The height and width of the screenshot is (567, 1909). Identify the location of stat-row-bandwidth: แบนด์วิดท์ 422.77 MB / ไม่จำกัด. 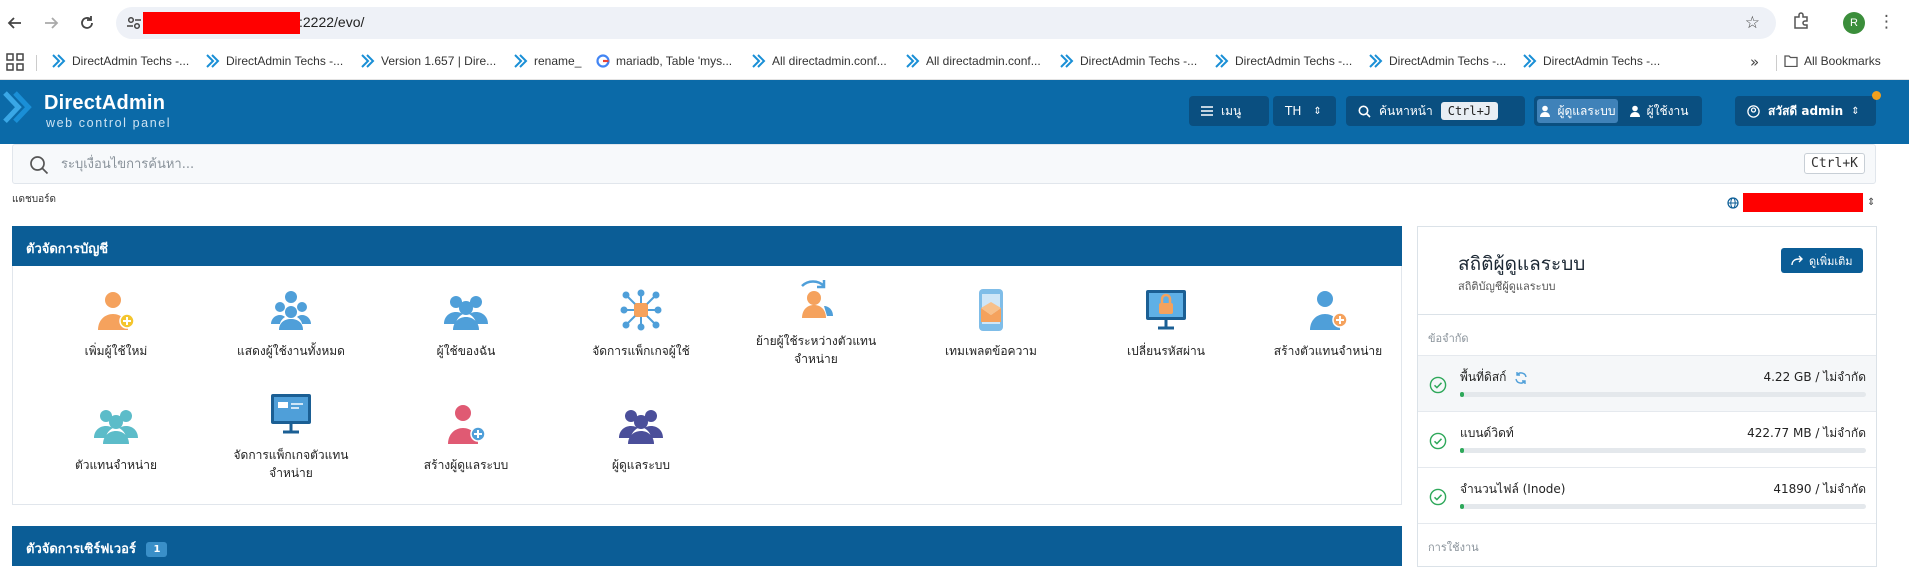
(1647, 439).